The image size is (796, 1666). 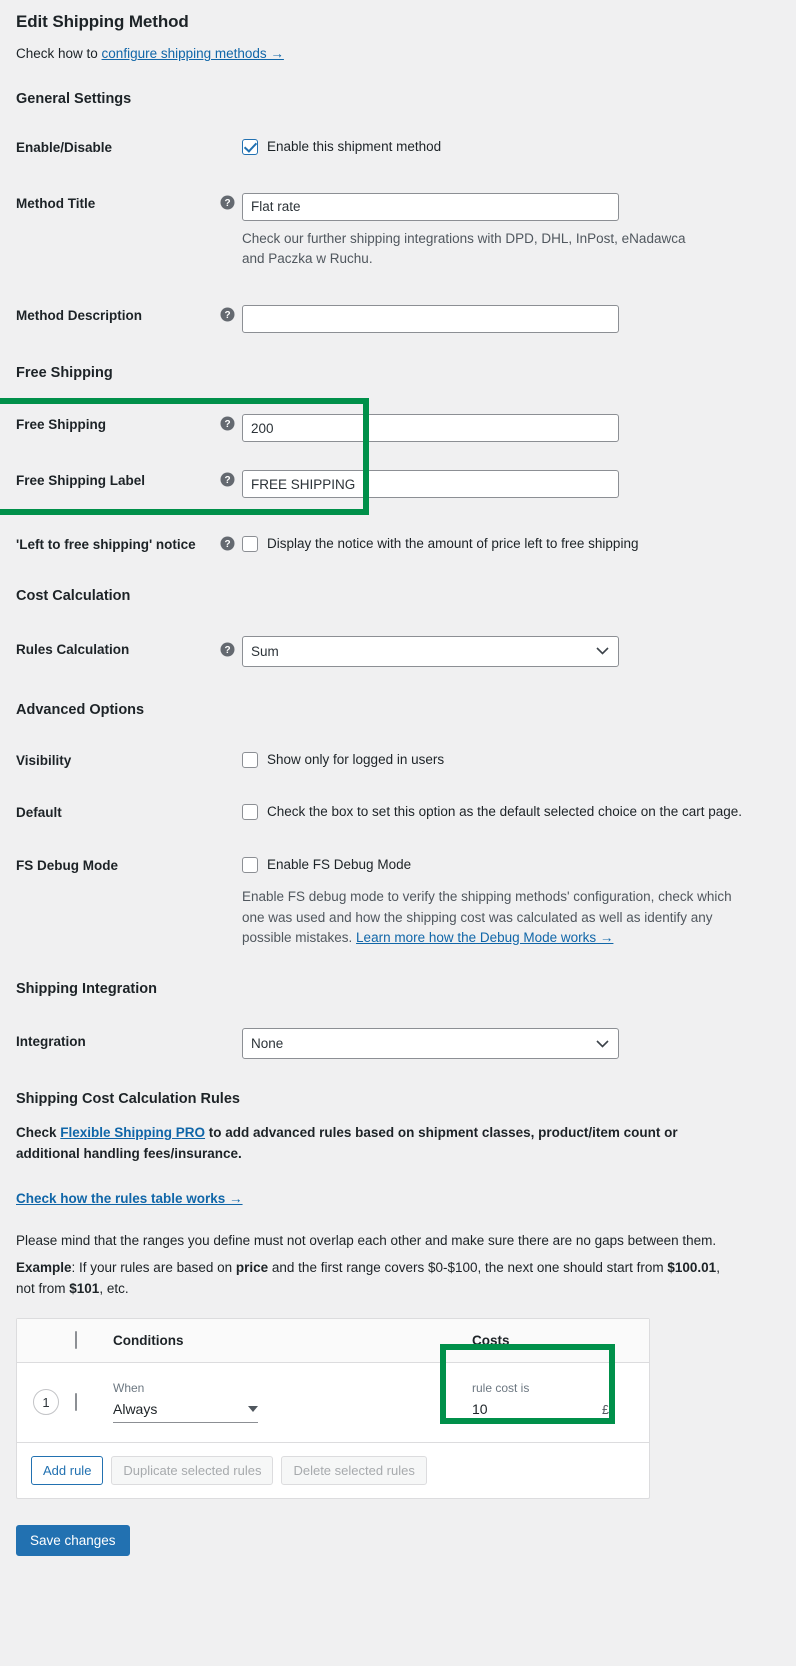 What do you see at coordinates (38, 1133) in the screenshot?
I see `pro-upsell-prefix: Check` at bounding box center [38, 1133].